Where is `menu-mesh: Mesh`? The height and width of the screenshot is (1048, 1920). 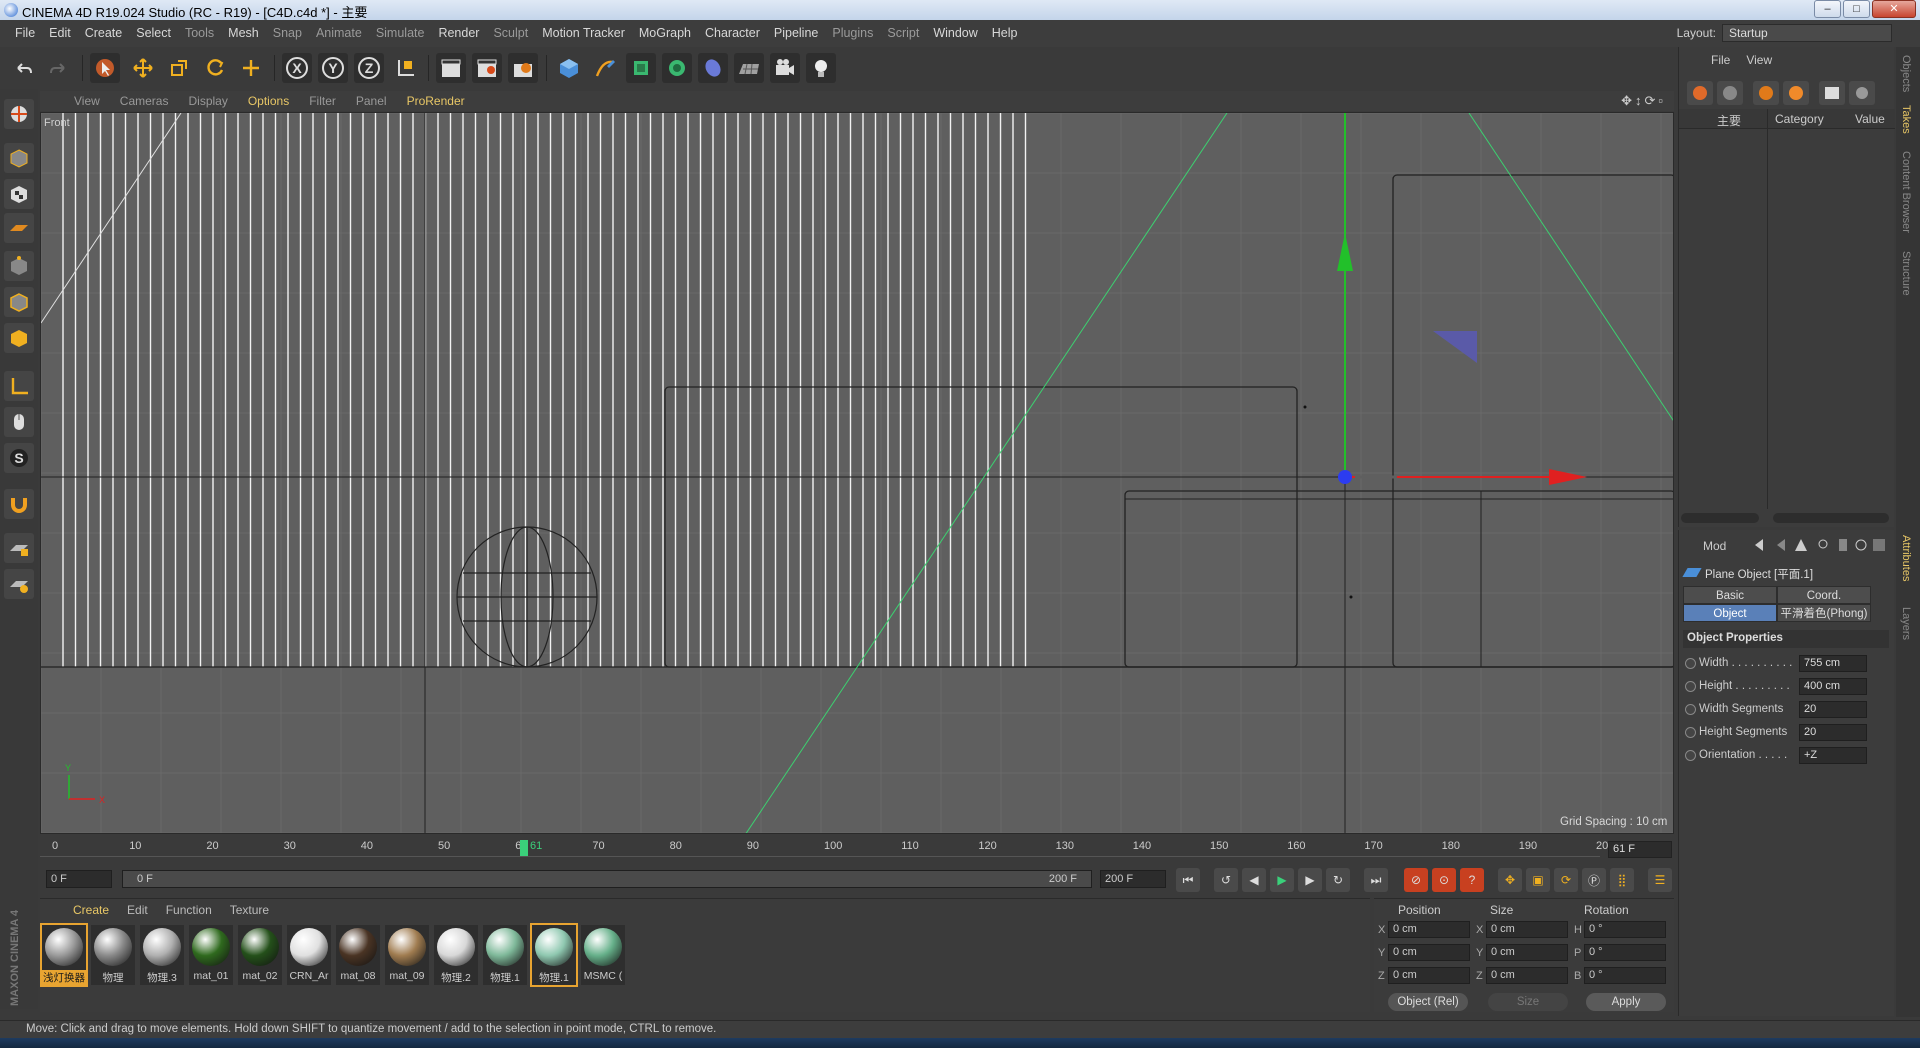
menu-mesh: Mesh is located at coordinates (243, 33).